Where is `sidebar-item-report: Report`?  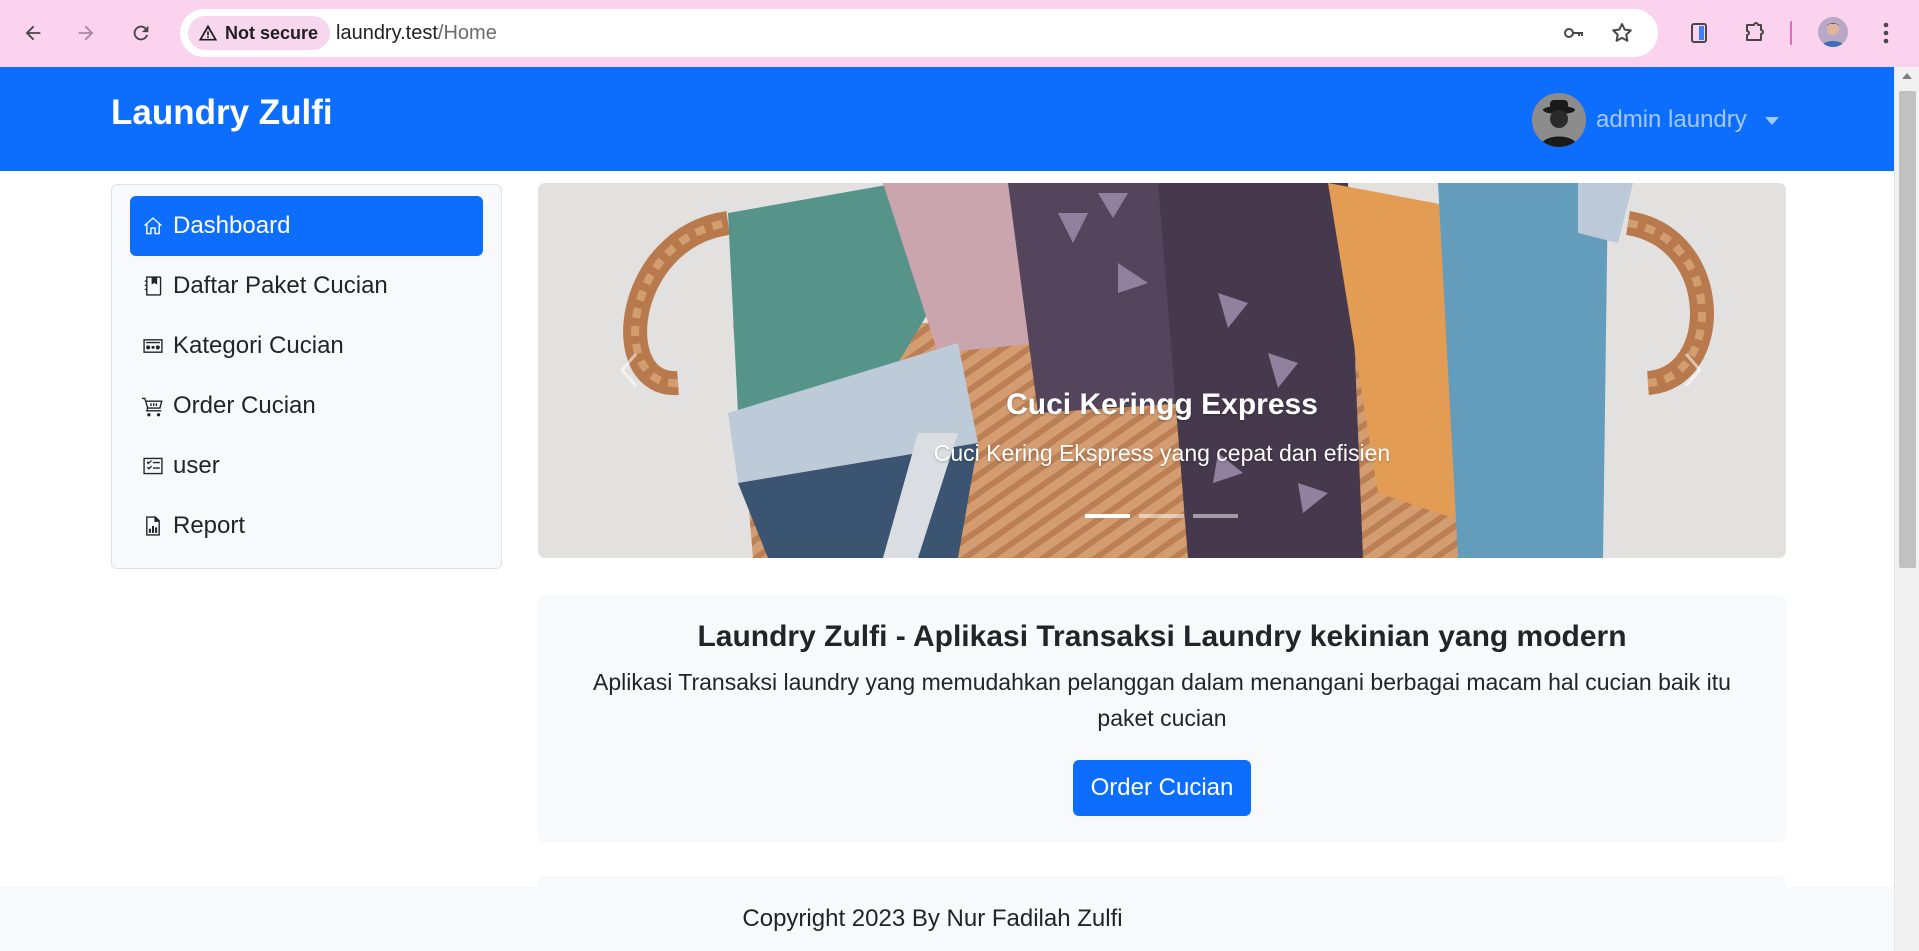
sidebar-item-report: Report is located at coordinates (306, 526).